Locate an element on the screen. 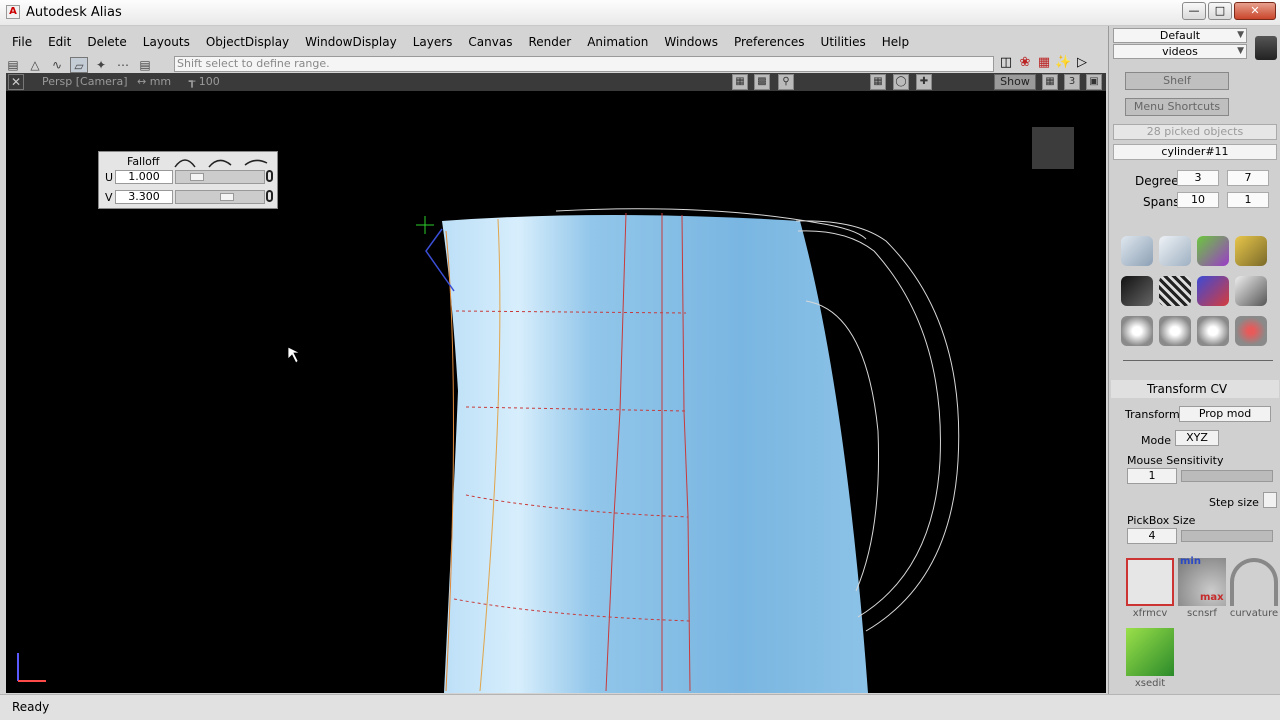 The image size is (1280, 720). layout-number: 3 is located at coordinates (1072, 82).